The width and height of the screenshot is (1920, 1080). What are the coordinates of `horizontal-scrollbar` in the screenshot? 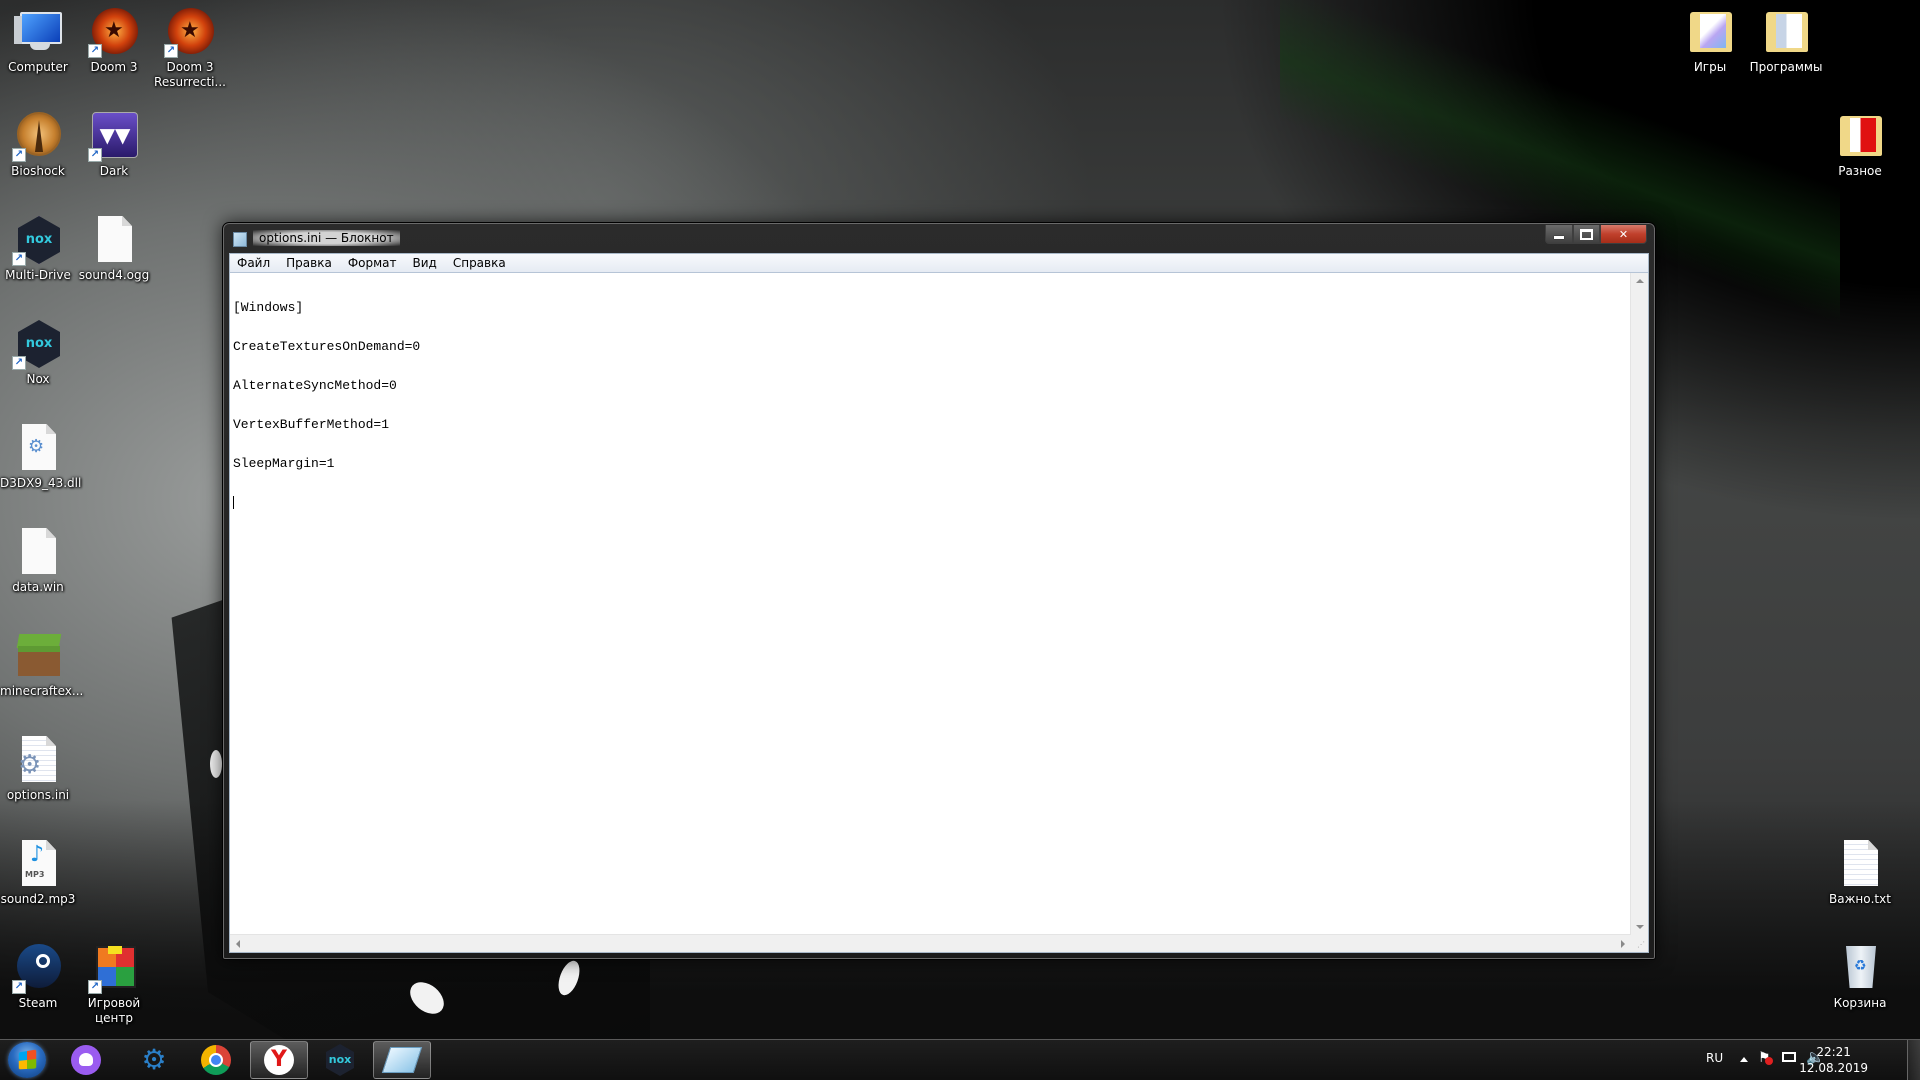 It's located at (930, 943).